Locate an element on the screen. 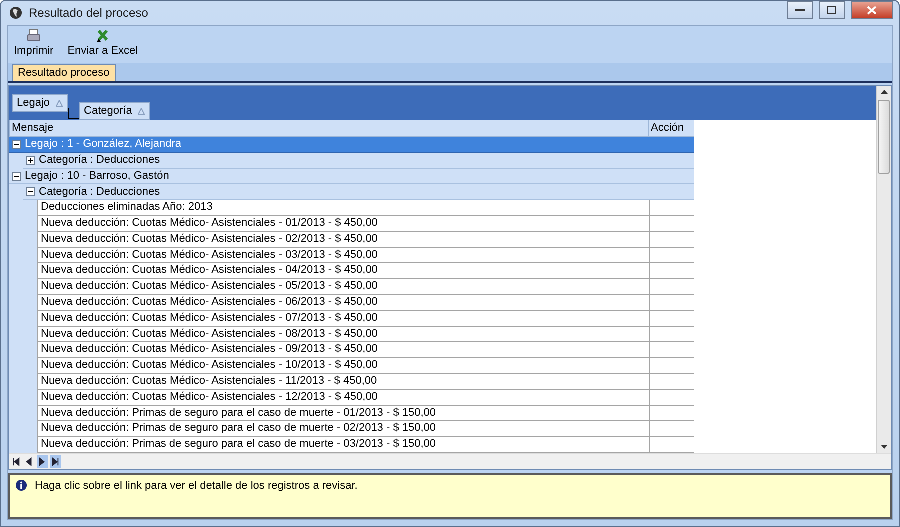 The image size is (900, 527). table-cell: Nueva deducción: Cuotas Médico- Asistenciales - 05/2013 - $ 450,00 is located at coordinates (343, 287).